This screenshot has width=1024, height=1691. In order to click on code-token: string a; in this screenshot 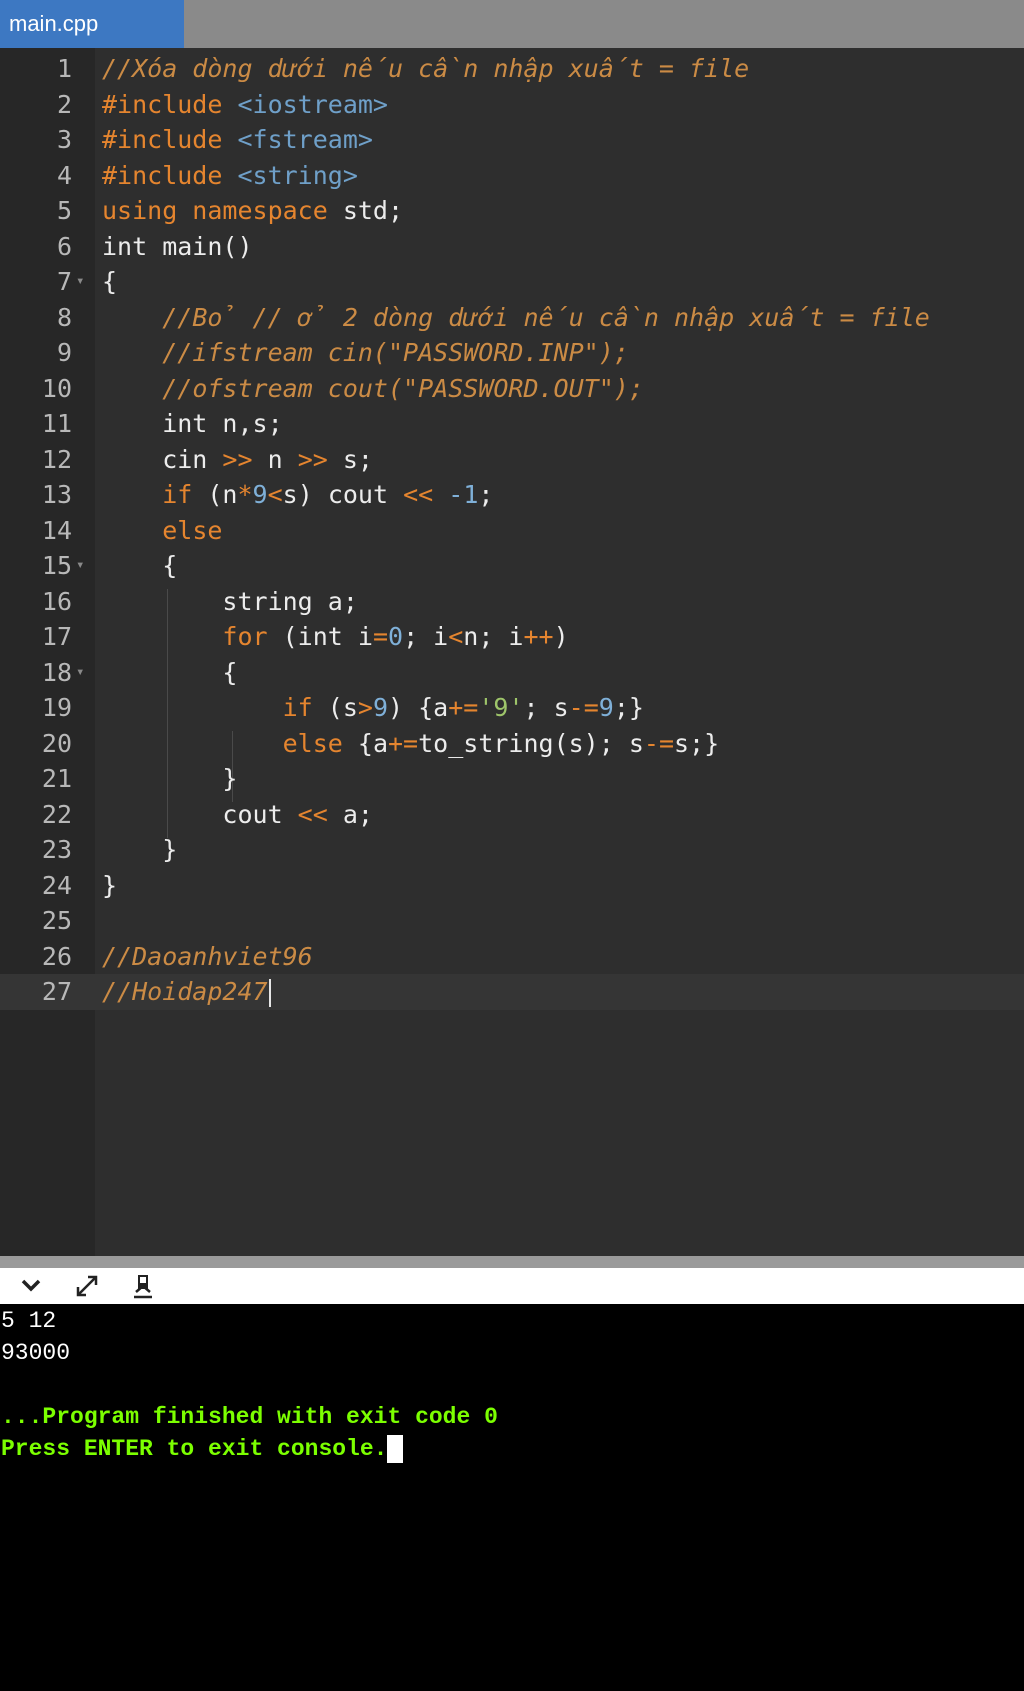, I will do `click(230, 601)`.